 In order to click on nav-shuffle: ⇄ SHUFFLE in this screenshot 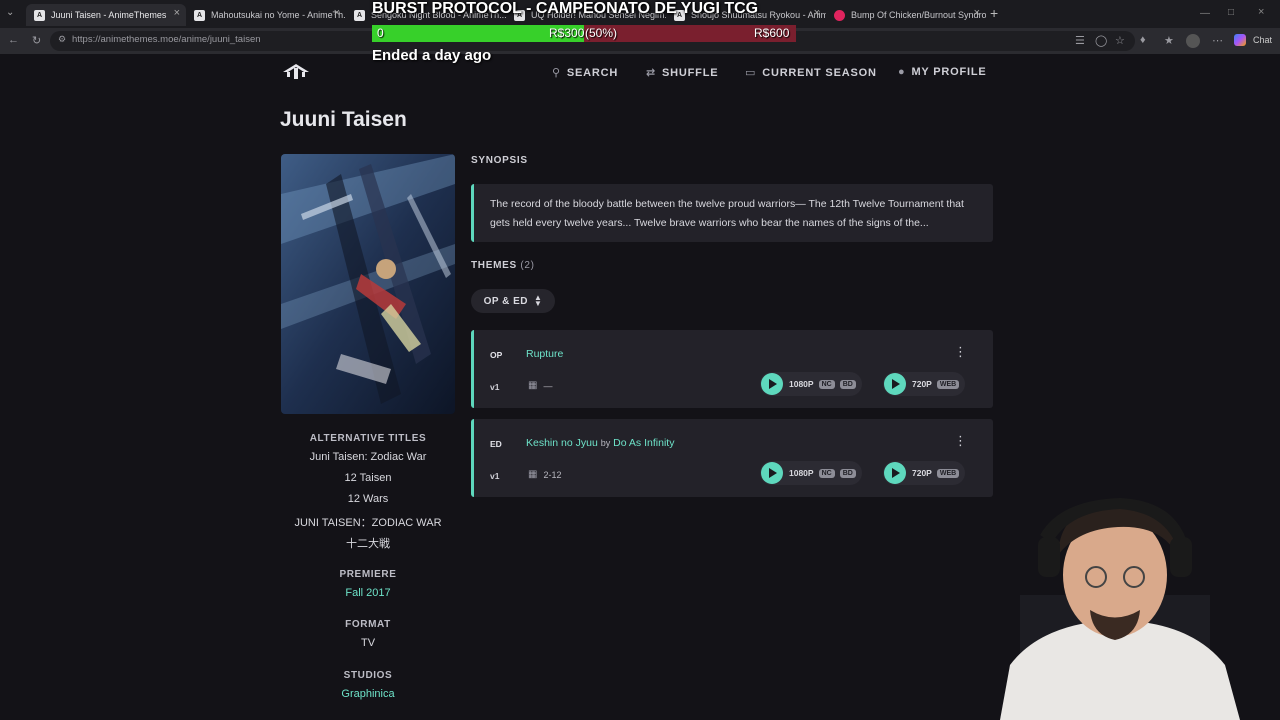, I will do `click(682, 73)`.